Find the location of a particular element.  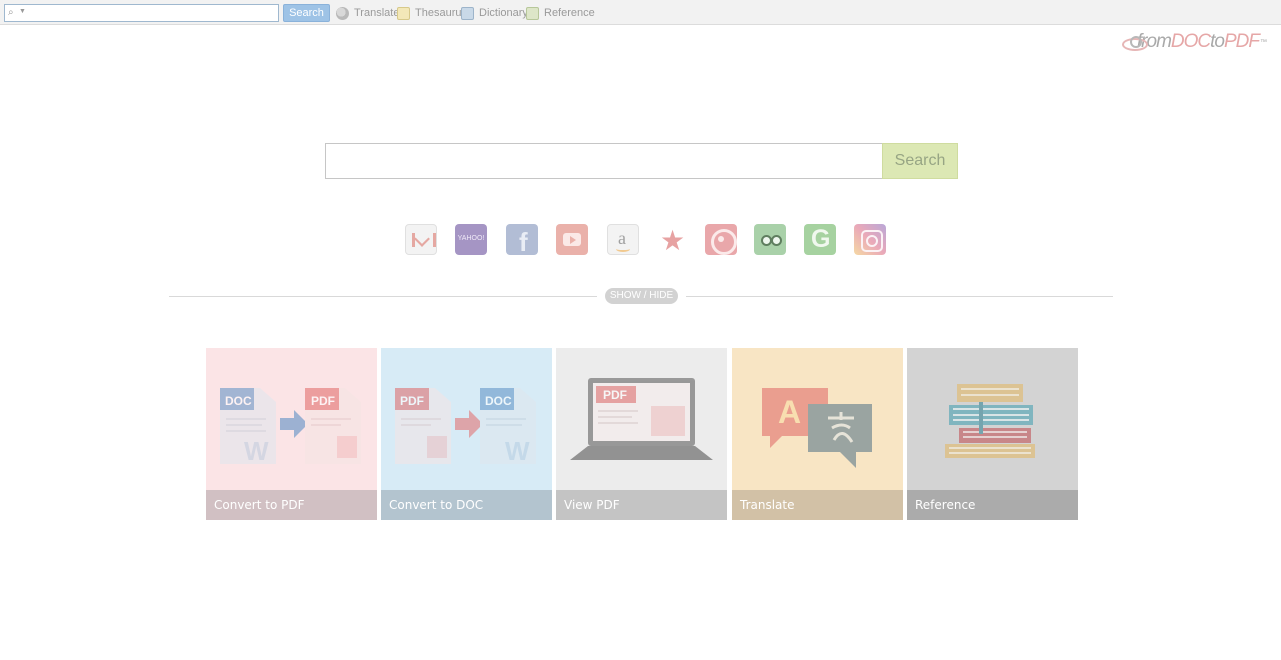

toolbar-search-box: ⌕ ▼ is located at coordinates (141, 13).